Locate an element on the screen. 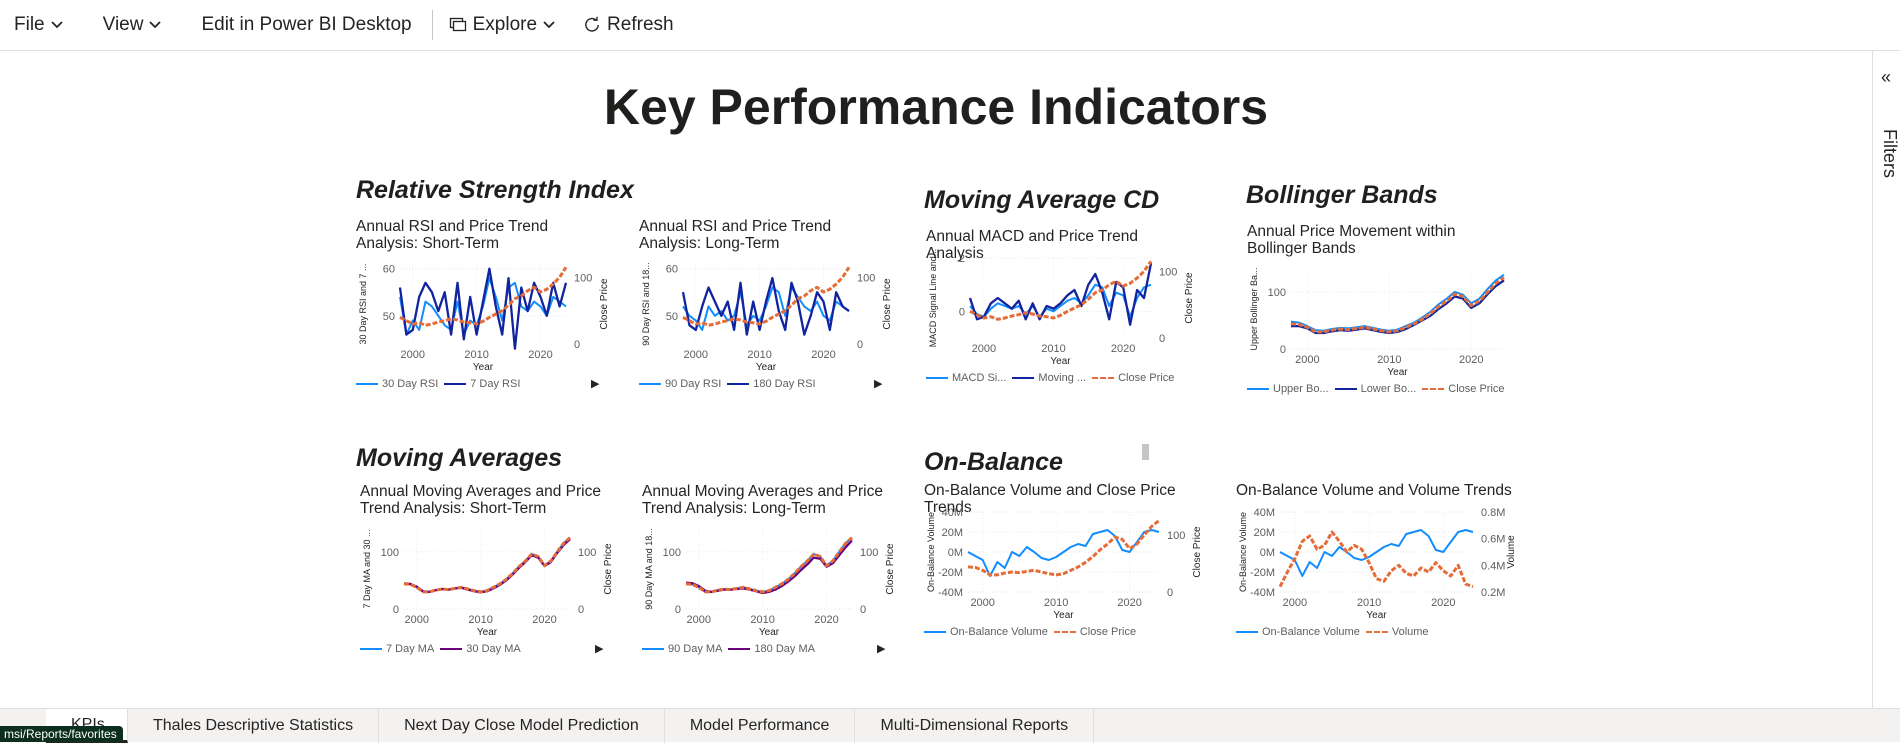 The height and width of the screenshot is (743, 1900). explore-menu: Explore is located at coordinates (504, 25).